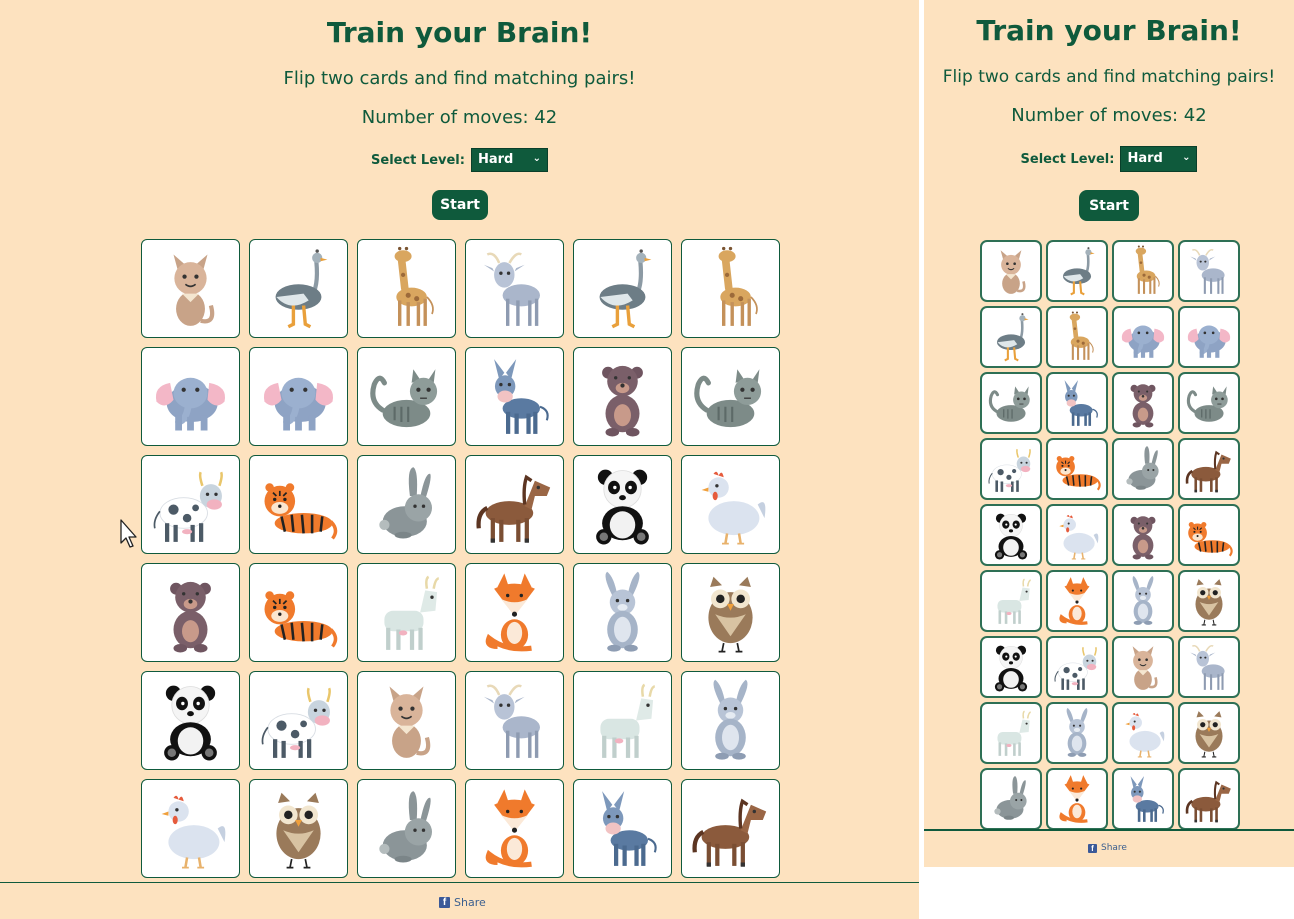  I want to click on rabbit-icon, so click(405, 827).